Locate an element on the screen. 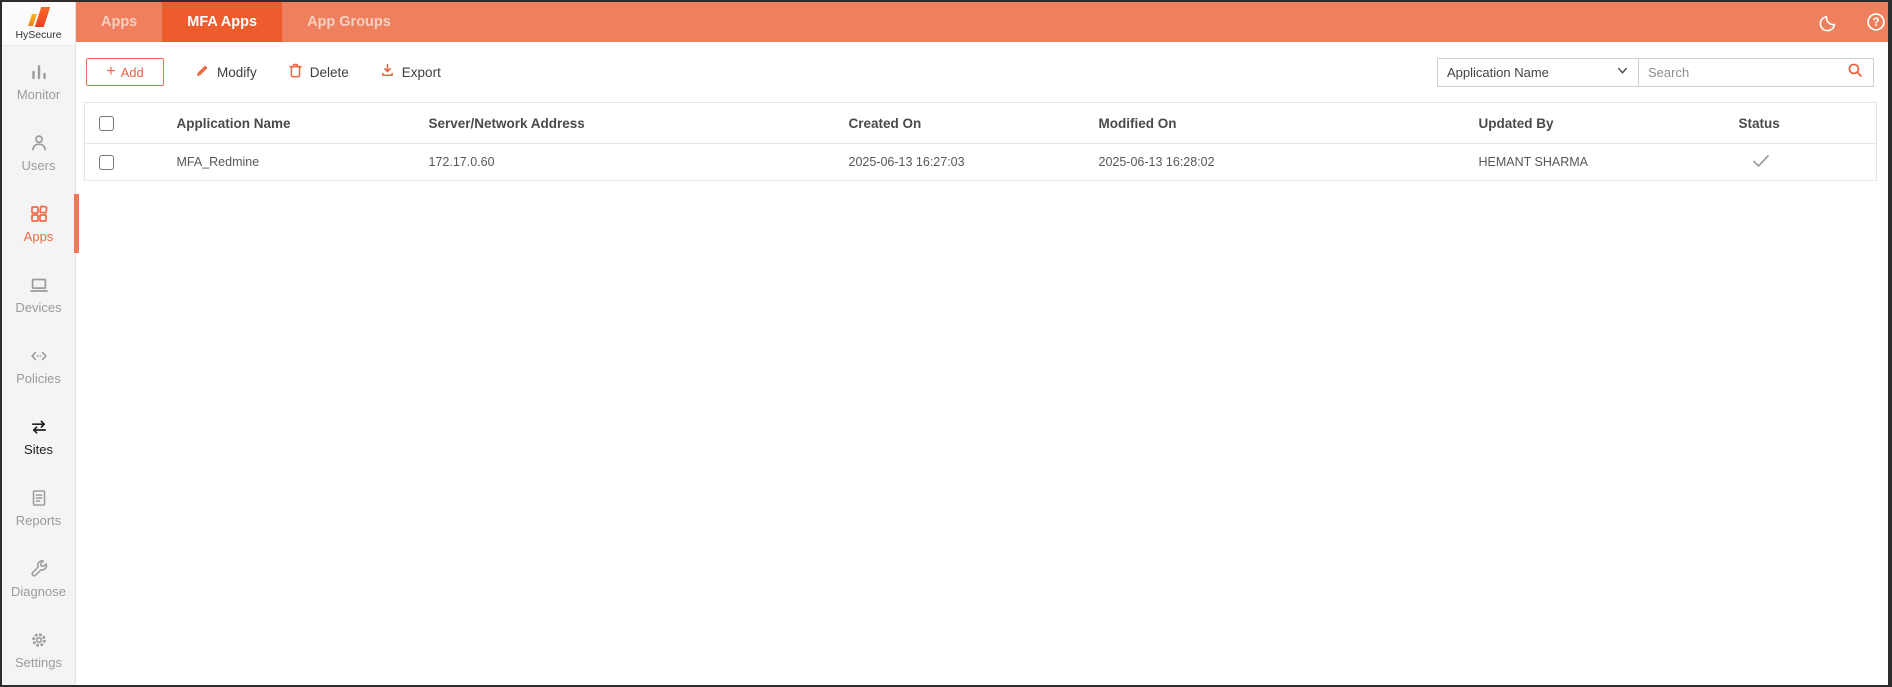 The width and height of the screenshot is (1892, 687). download-icon is located at coordinates (387, 72).